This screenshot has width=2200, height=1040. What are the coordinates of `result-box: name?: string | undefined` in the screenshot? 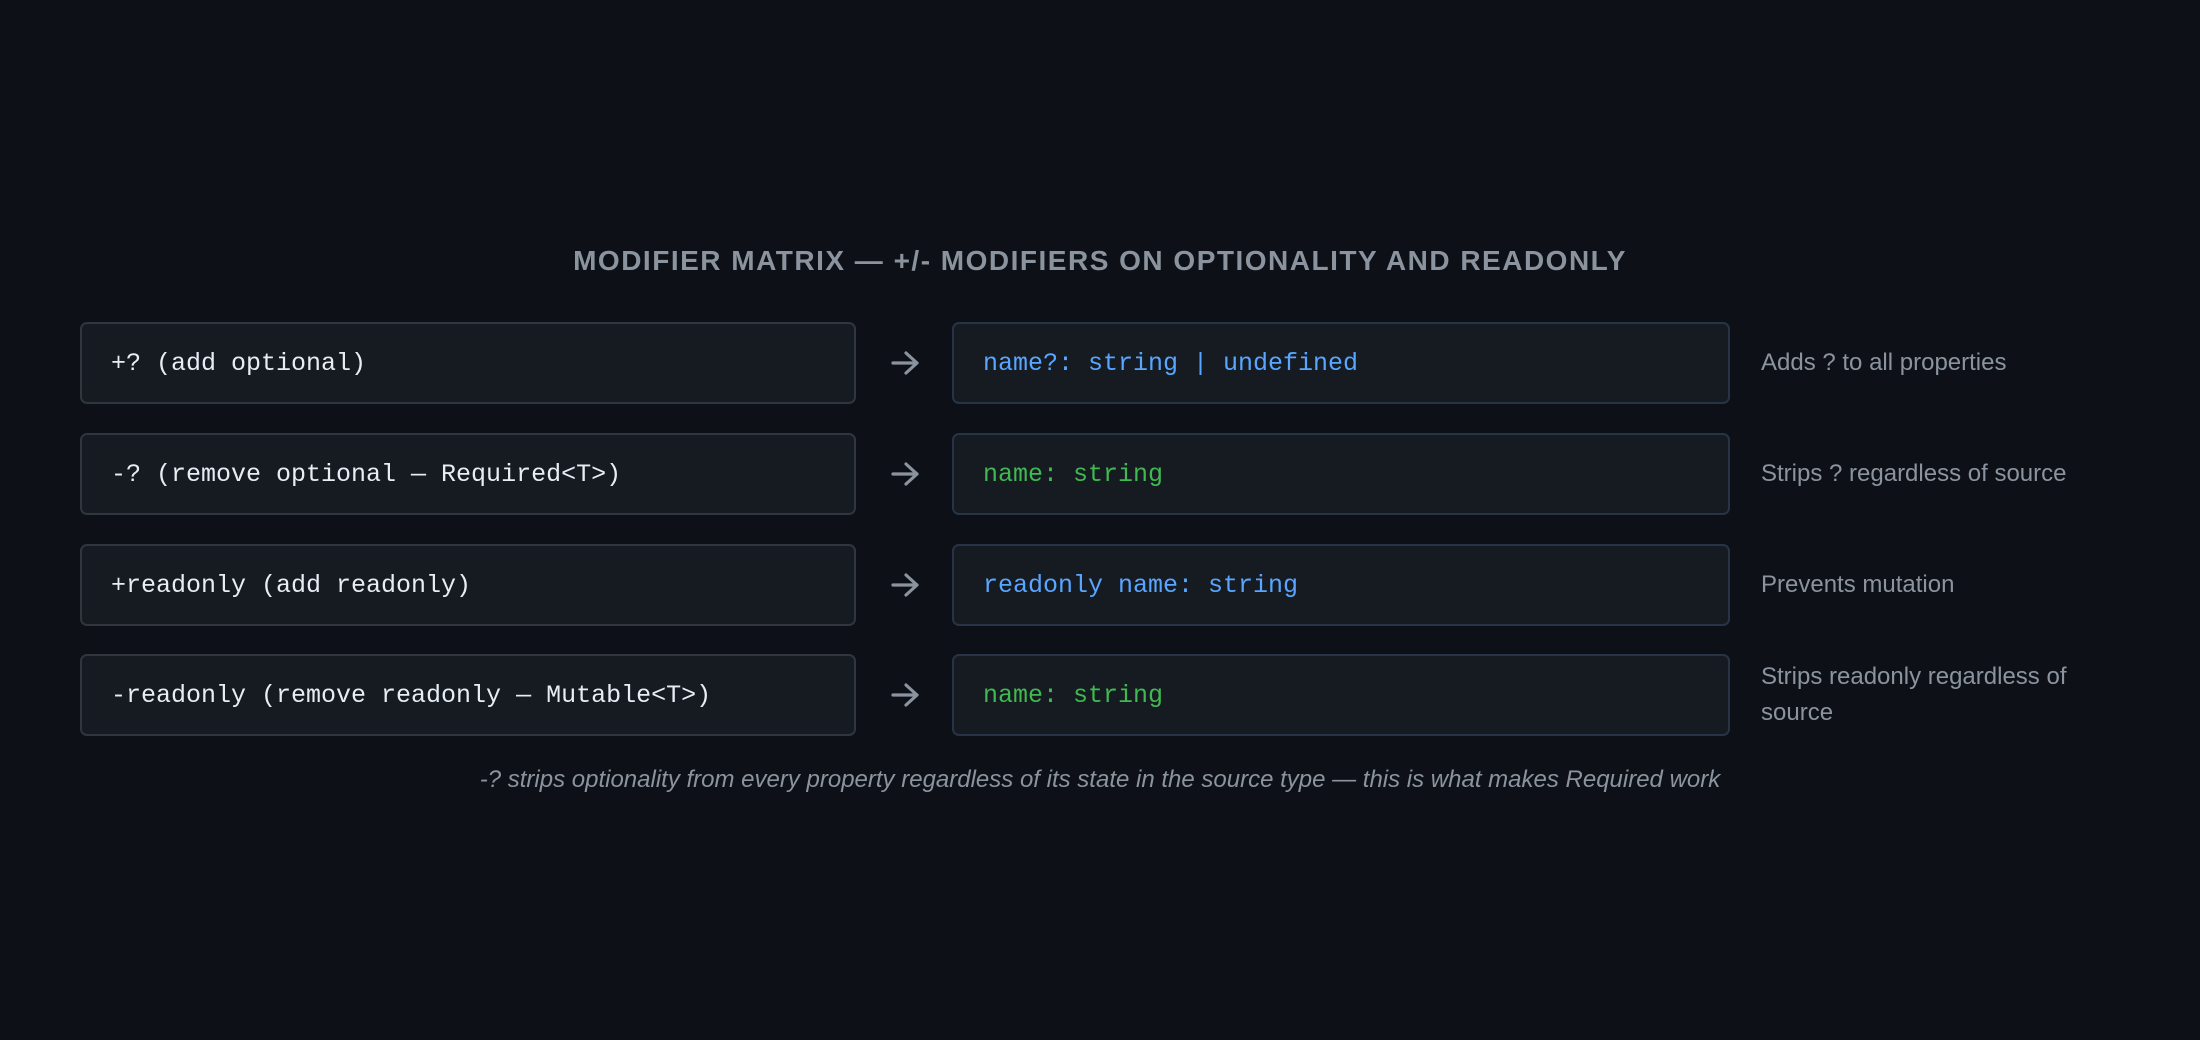 It's located at (1341, 363).